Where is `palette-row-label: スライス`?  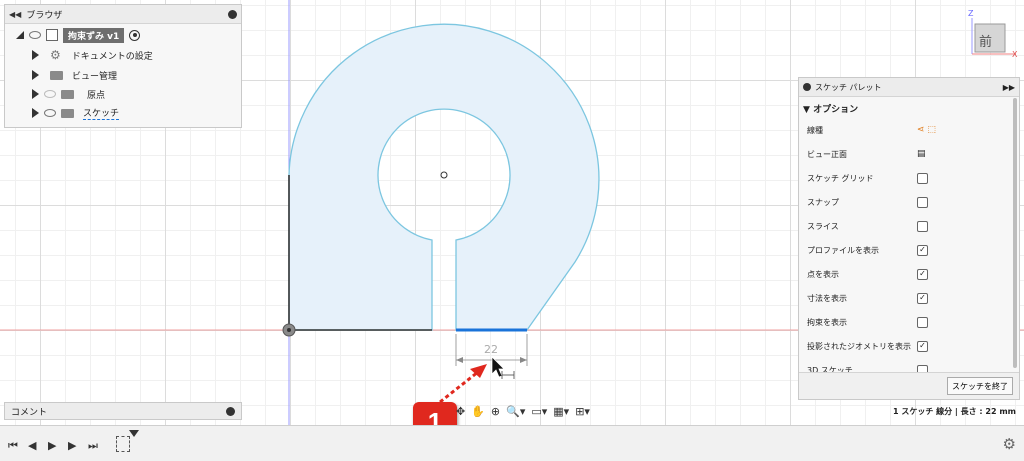
palette-row-label: スライス is located at coordinates (823, 226).